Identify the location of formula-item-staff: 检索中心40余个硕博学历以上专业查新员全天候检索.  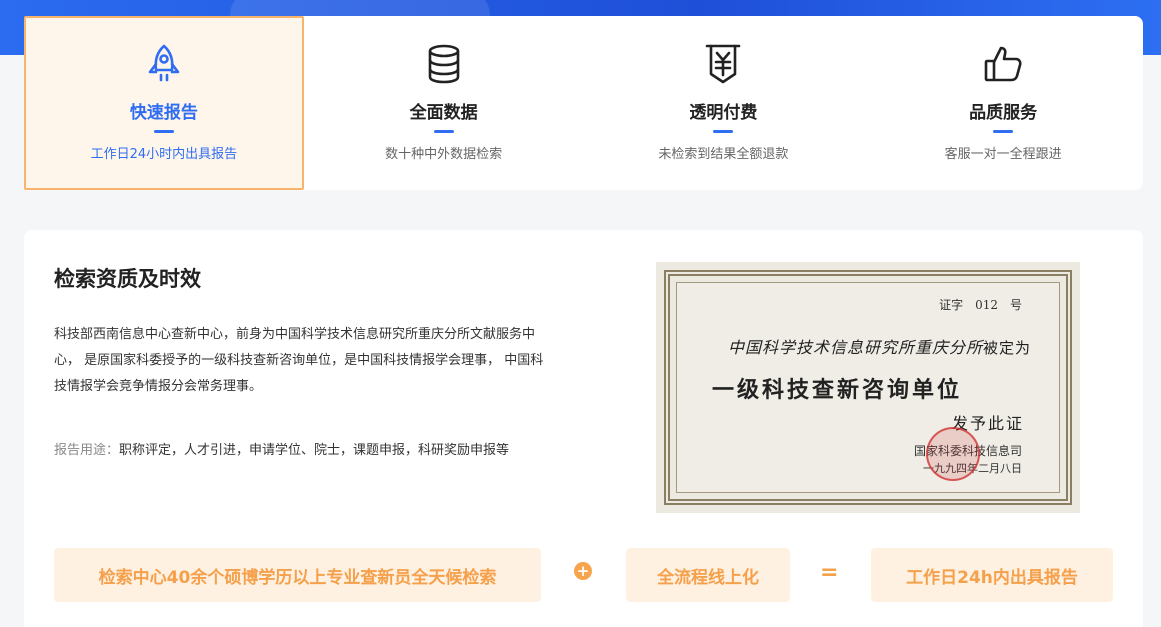
(297, 575).